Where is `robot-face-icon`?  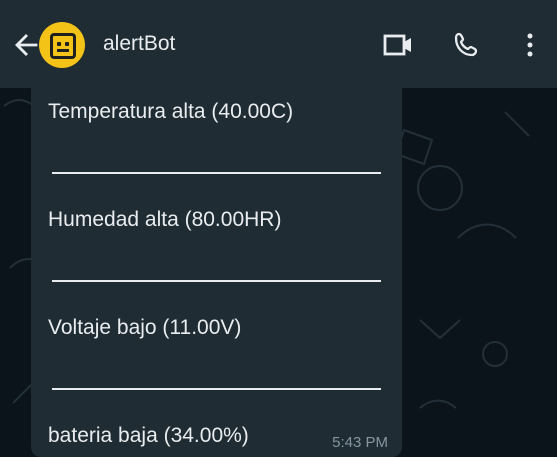
robot-face-icon is located at coordinates (63, 46).